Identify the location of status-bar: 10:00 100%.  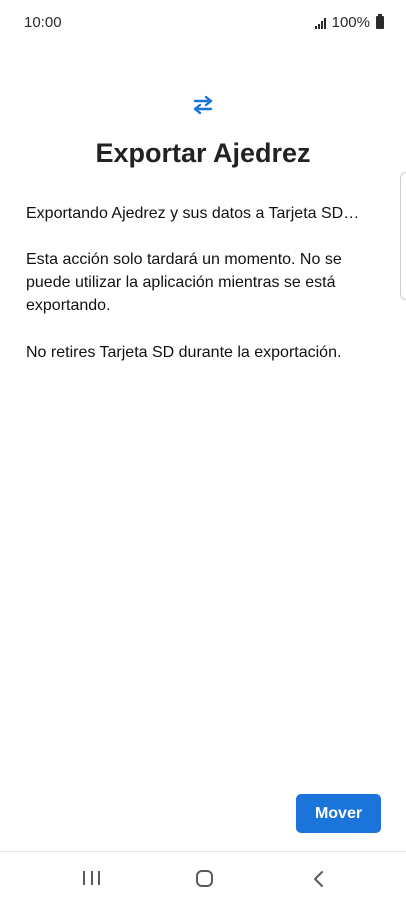
(203, 22).